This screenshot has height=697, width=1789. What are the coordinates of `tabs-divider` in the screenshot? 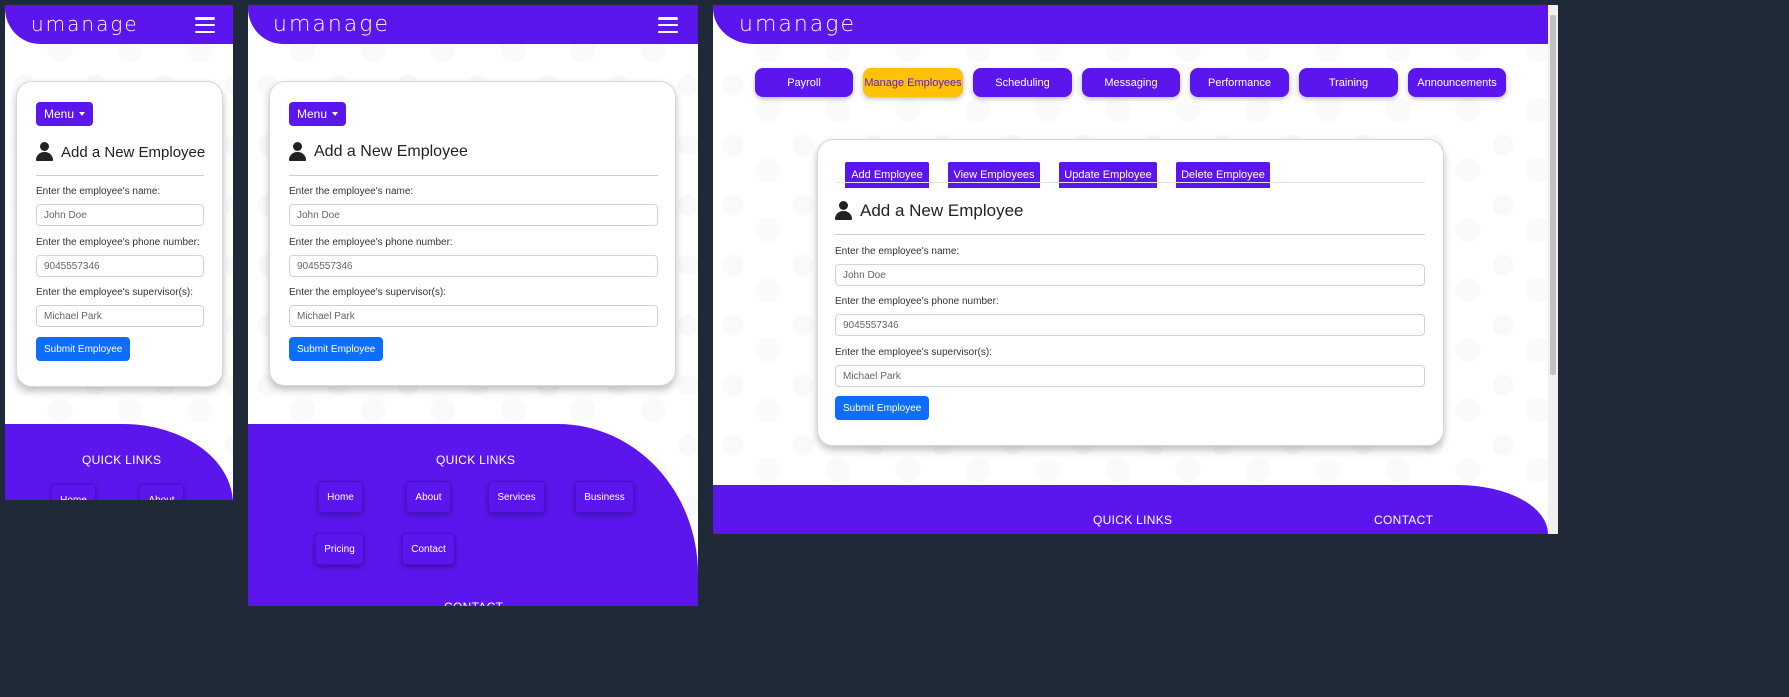 It's located at (1130, 182).